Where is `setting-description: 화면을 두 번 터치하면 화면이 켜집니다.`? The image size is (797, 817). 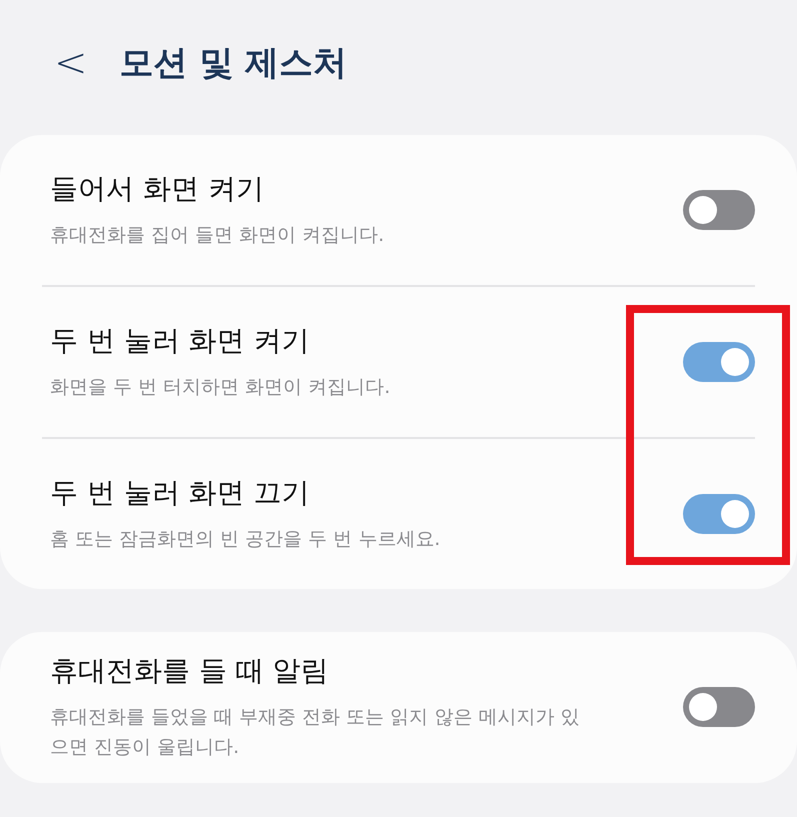 setting-description: 화면을 두 번 터치하면 화면이 켜집니다. is located at coordinates (220, 387).